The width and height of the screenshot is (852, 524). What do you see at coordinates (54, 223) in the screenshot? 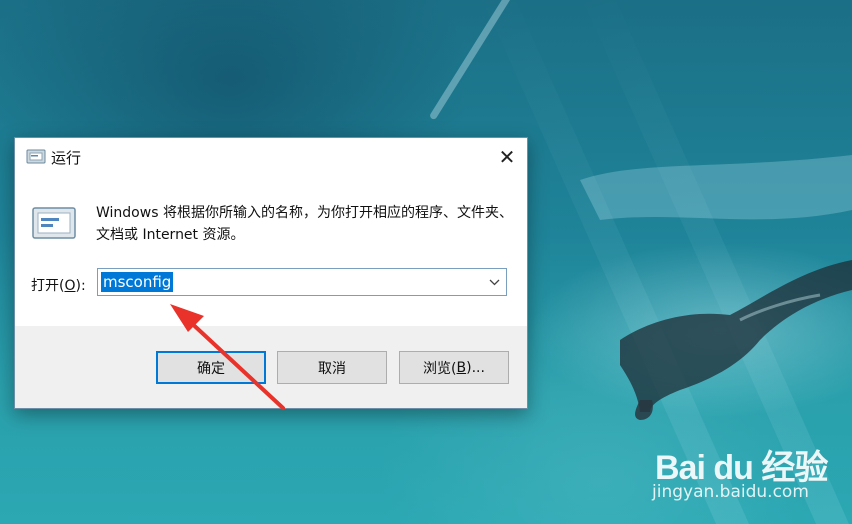
I see `run-program-icon` at bounding box center [54, 223].